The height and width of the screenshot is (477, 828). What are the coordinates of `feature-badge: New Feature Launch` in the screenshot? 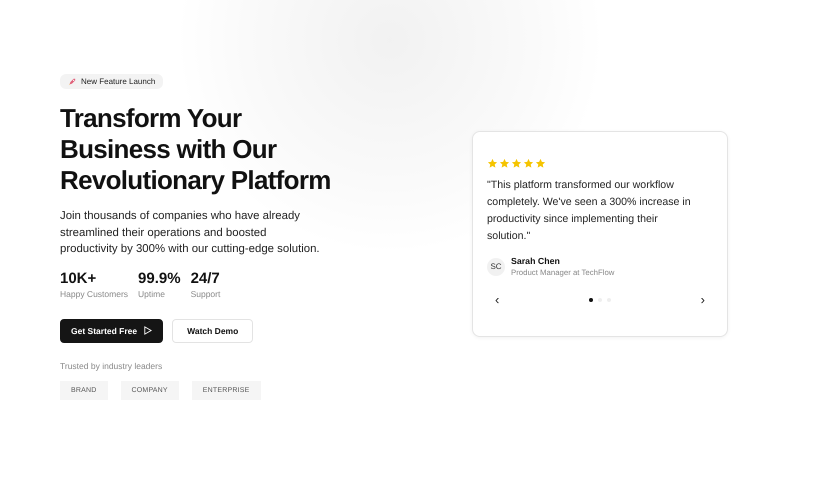 It's located at (112, 81).